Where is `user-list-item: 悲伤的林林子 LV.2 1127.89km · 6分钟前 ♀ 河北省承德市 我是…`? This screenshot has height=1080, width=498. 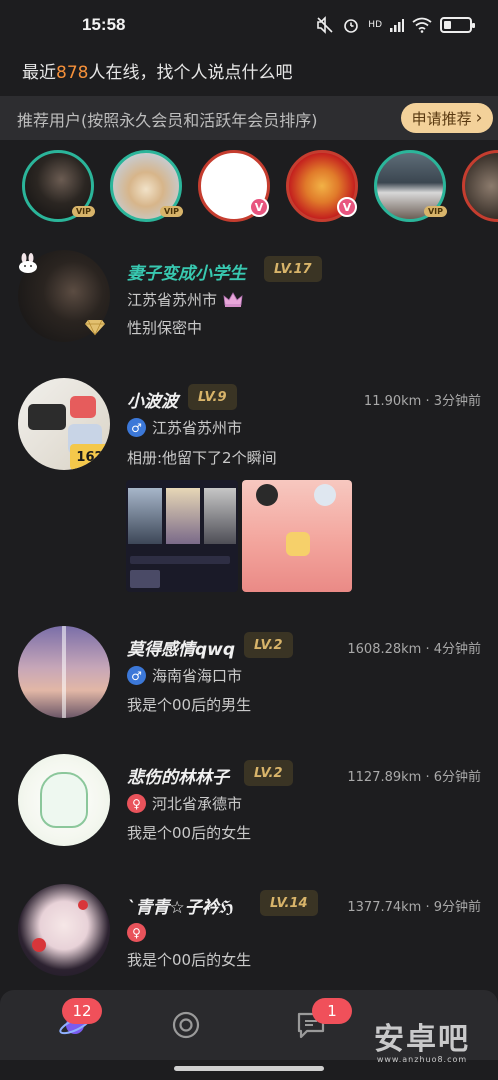
user-list-item: 悲伤的林林子 LV.2 1127.89km · 6分钟前 ♀ 河北省承德市 我是… is located at coordinates (249, 809).